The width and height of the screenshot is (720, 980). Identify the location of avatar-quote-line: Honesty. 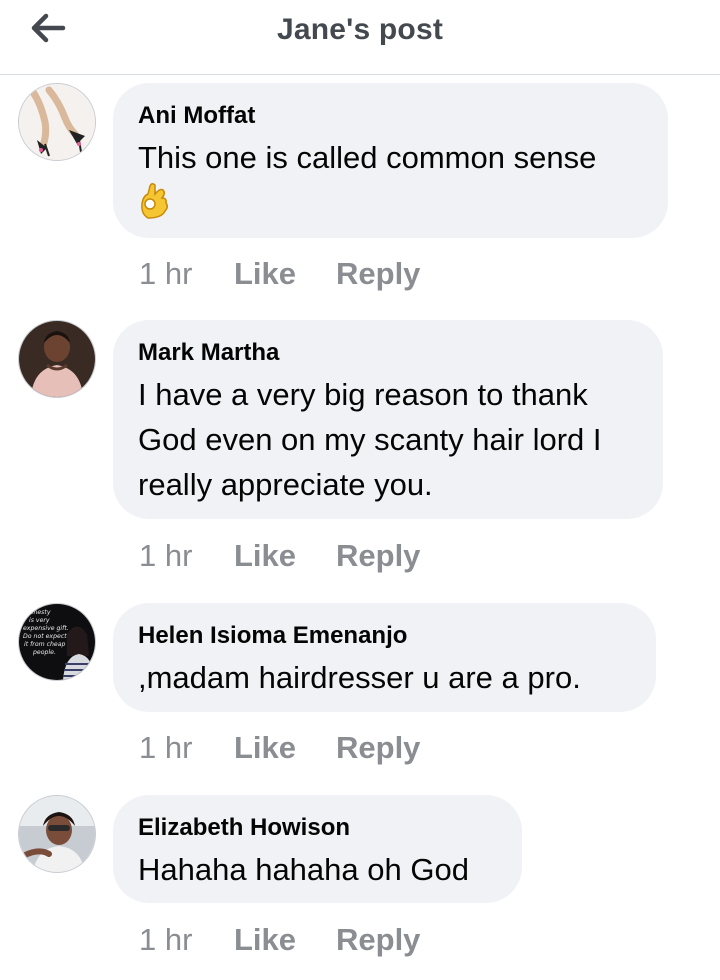
(38, 612).